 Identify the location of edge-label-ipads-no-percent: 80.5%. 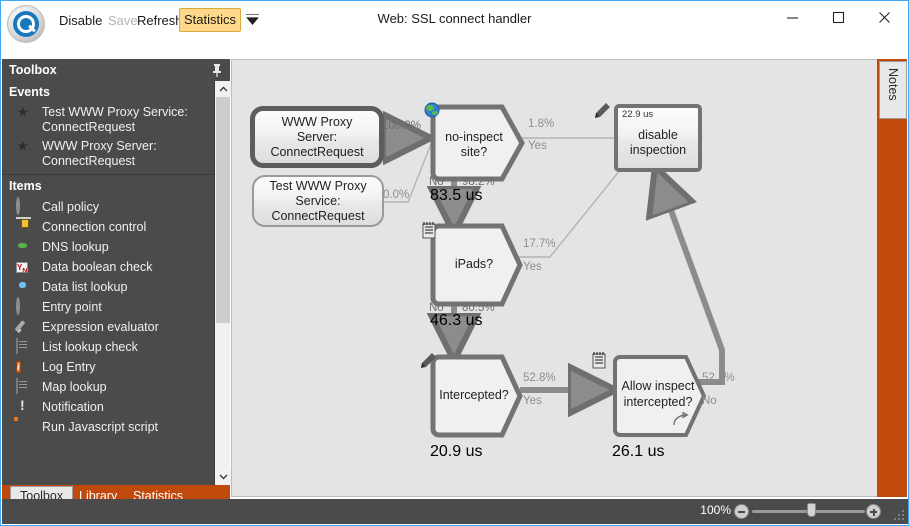
(478, 308).